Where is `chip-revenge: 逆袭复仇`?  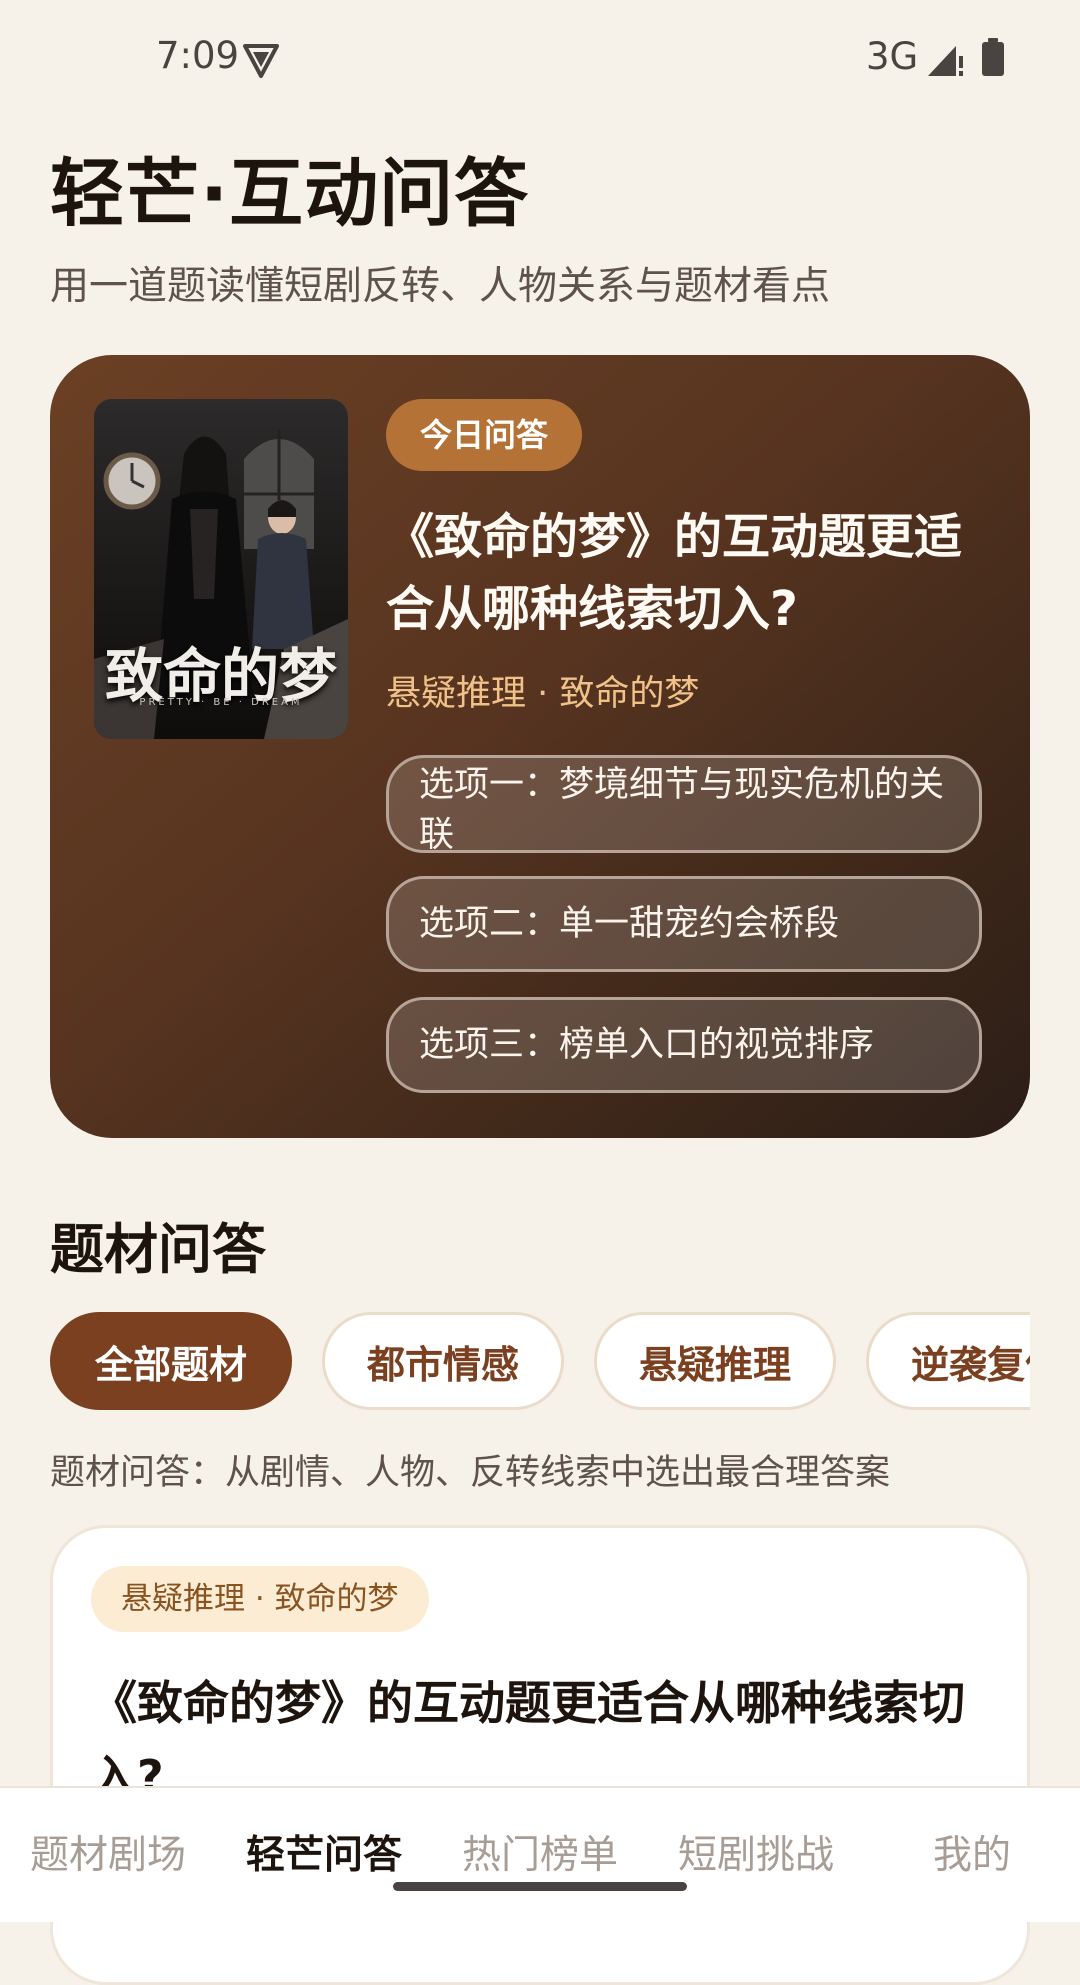
chip-revenge: 逆袭复仇 is located at coordinates (948, 1361).